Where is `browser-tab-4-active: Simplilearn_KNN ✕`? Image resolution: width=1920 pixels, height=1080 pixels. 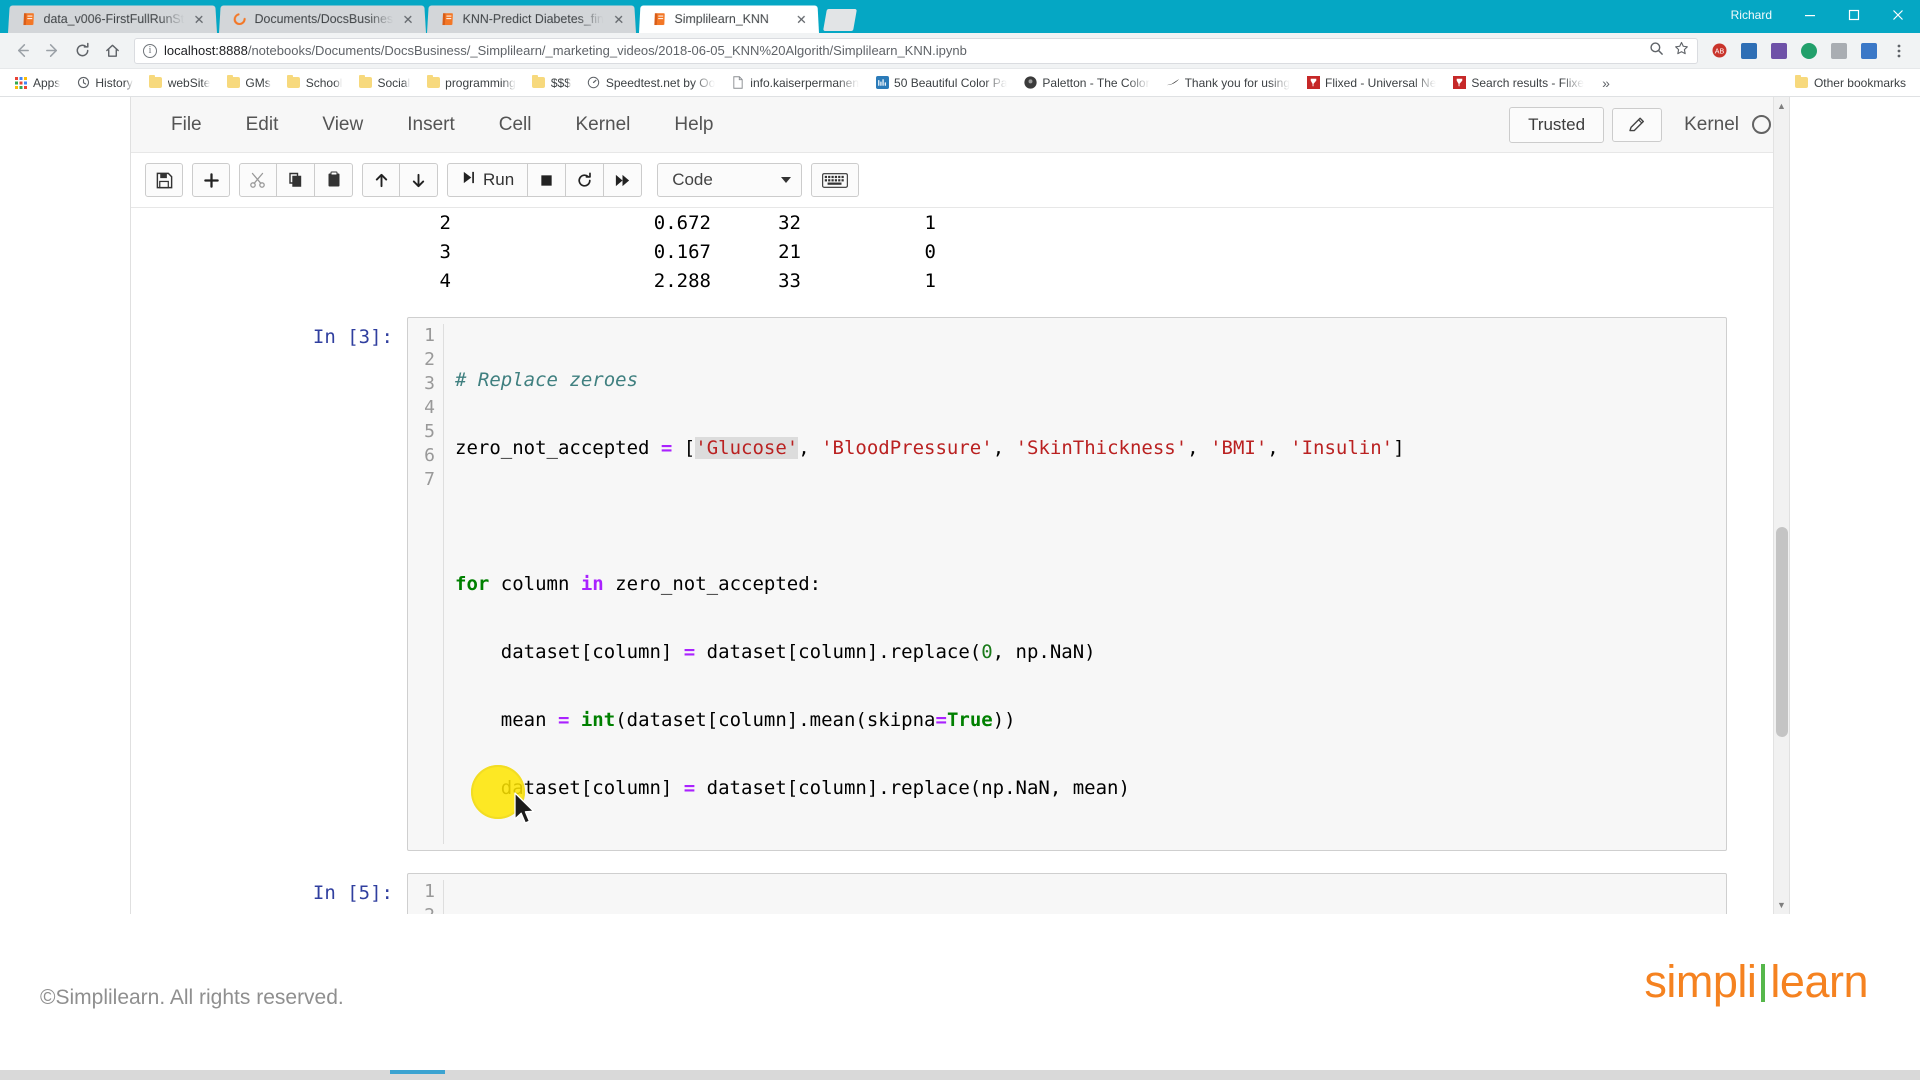
browser-tab-4-active: Simplilearn_KNN ✕ is located at coordinates (728, 19).